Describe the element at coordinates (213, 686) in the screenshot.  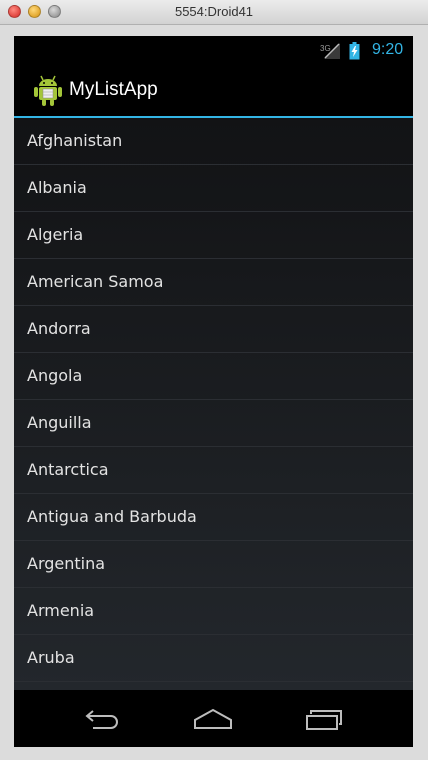
I see `list-item` at that location.